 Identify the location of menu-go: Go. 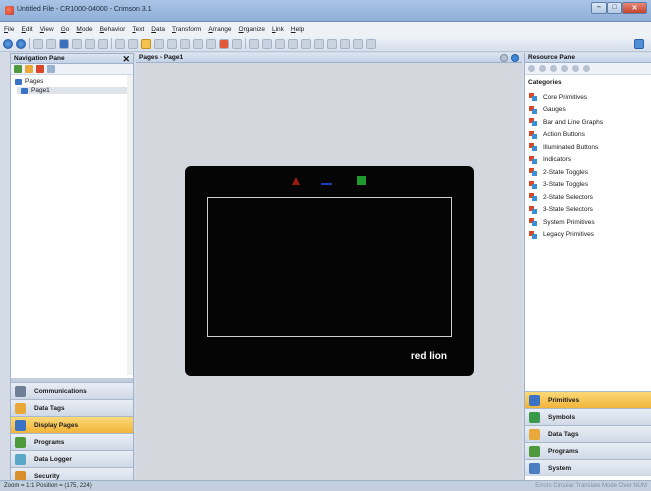
(65, 29).